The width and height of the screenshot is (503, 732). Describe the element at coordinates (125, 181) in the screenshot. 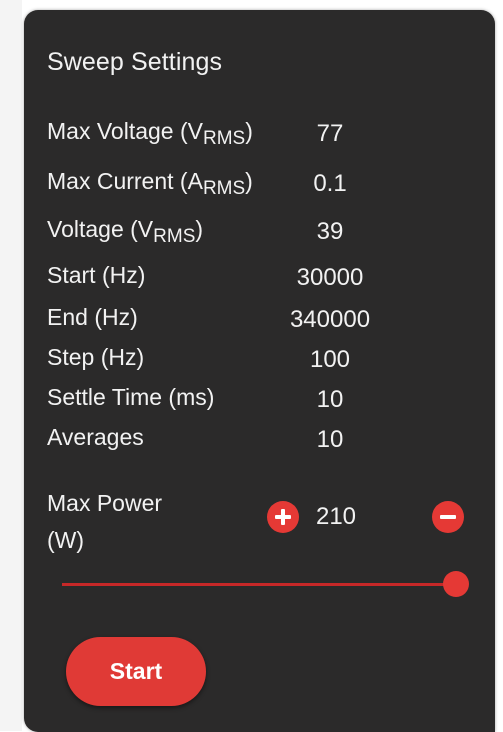

I see `setting-label-text: Max Current (A` at that location.